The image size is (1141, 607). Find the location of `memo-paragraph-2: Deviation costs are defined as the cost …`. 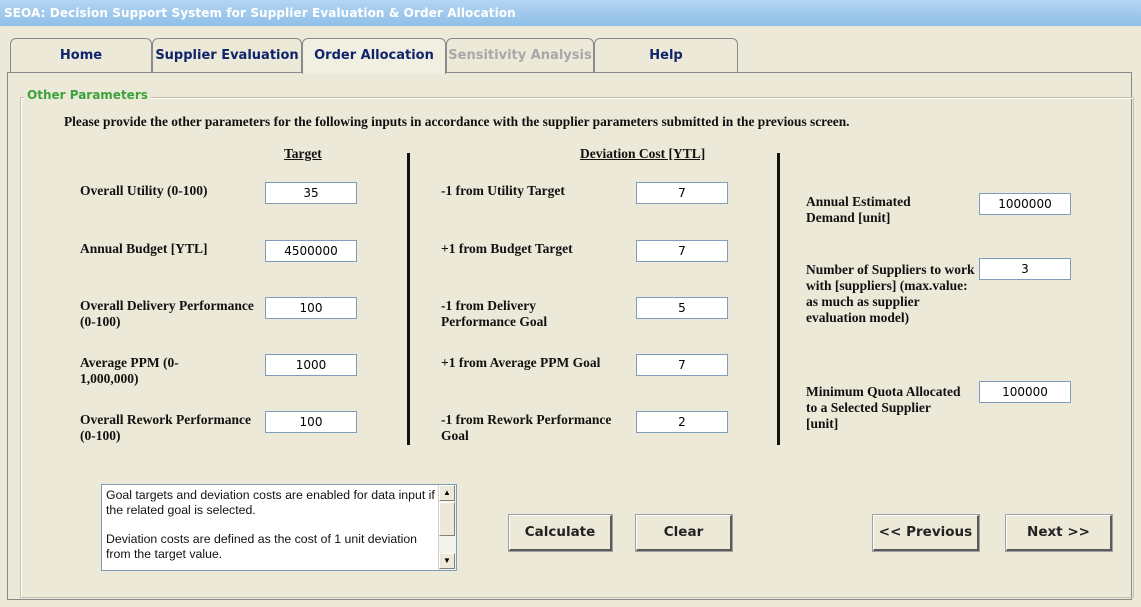

memo-paragraph-2: Deviation costs are defined as the cost … is located at coordinates (262, 546).